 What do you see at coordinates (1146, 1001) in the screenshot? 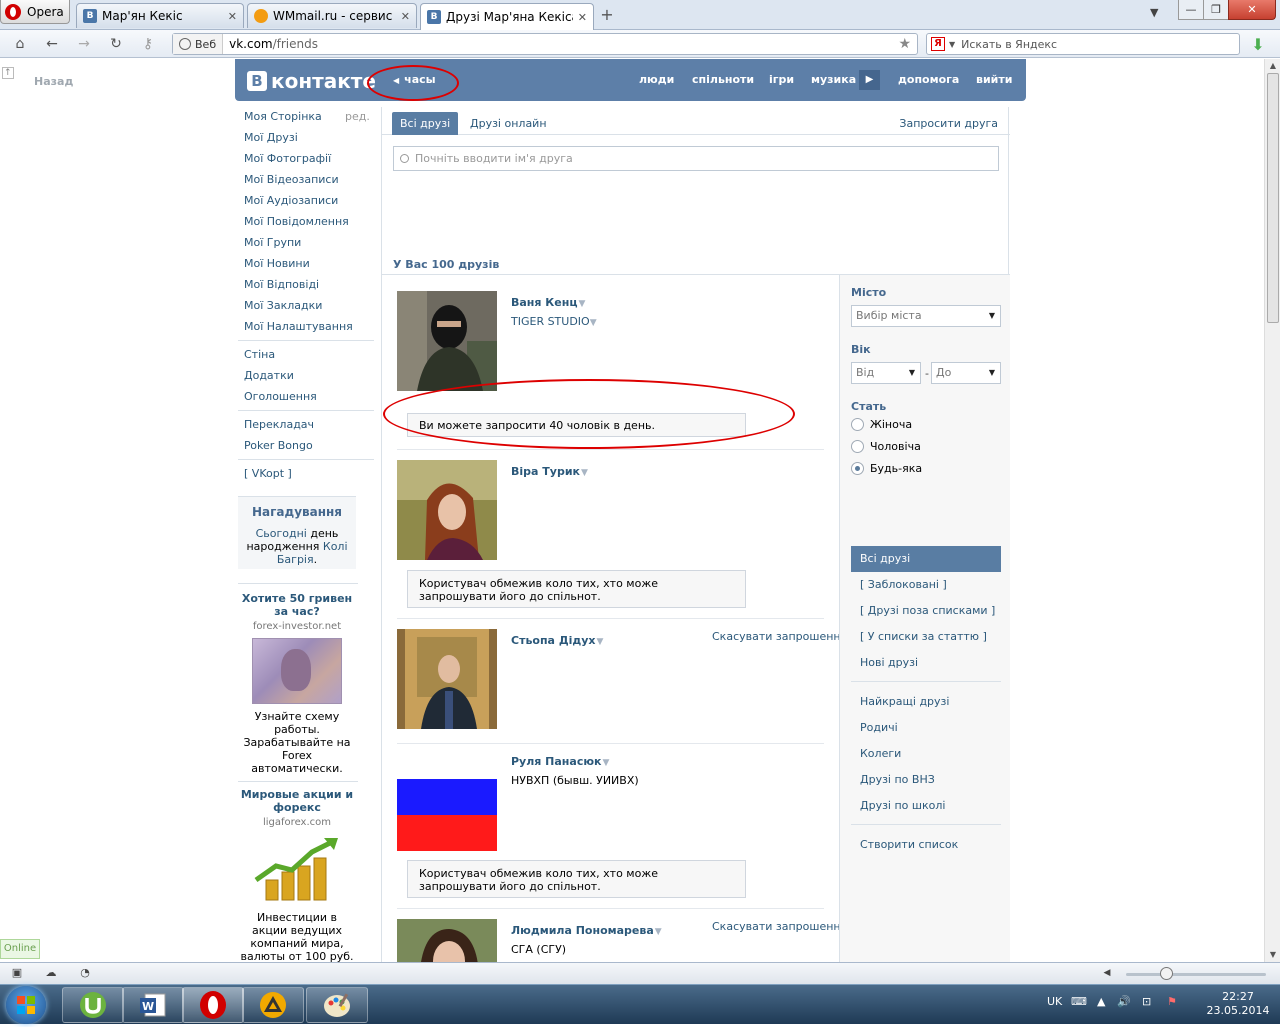
I see `network-icon: ⊡` at bounding box center [1146, 1001].